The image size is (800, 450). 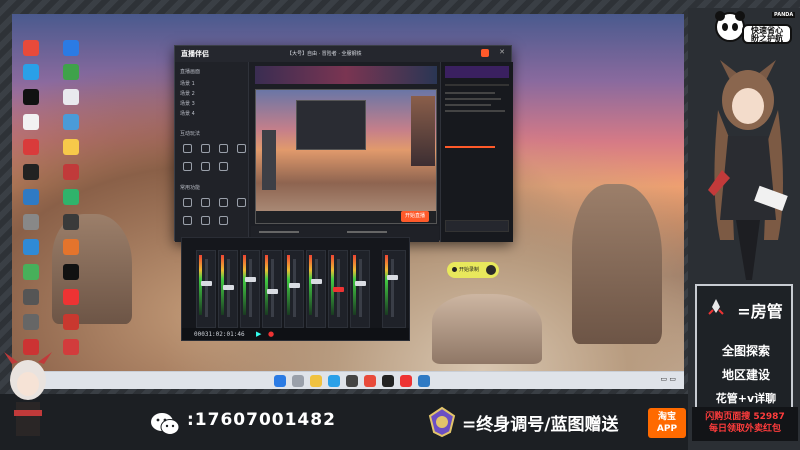 What do you see at coordinates (415, 216) in the screenshot?
I see `start-live-button: 开始直播` at bounding box center [415, 216].